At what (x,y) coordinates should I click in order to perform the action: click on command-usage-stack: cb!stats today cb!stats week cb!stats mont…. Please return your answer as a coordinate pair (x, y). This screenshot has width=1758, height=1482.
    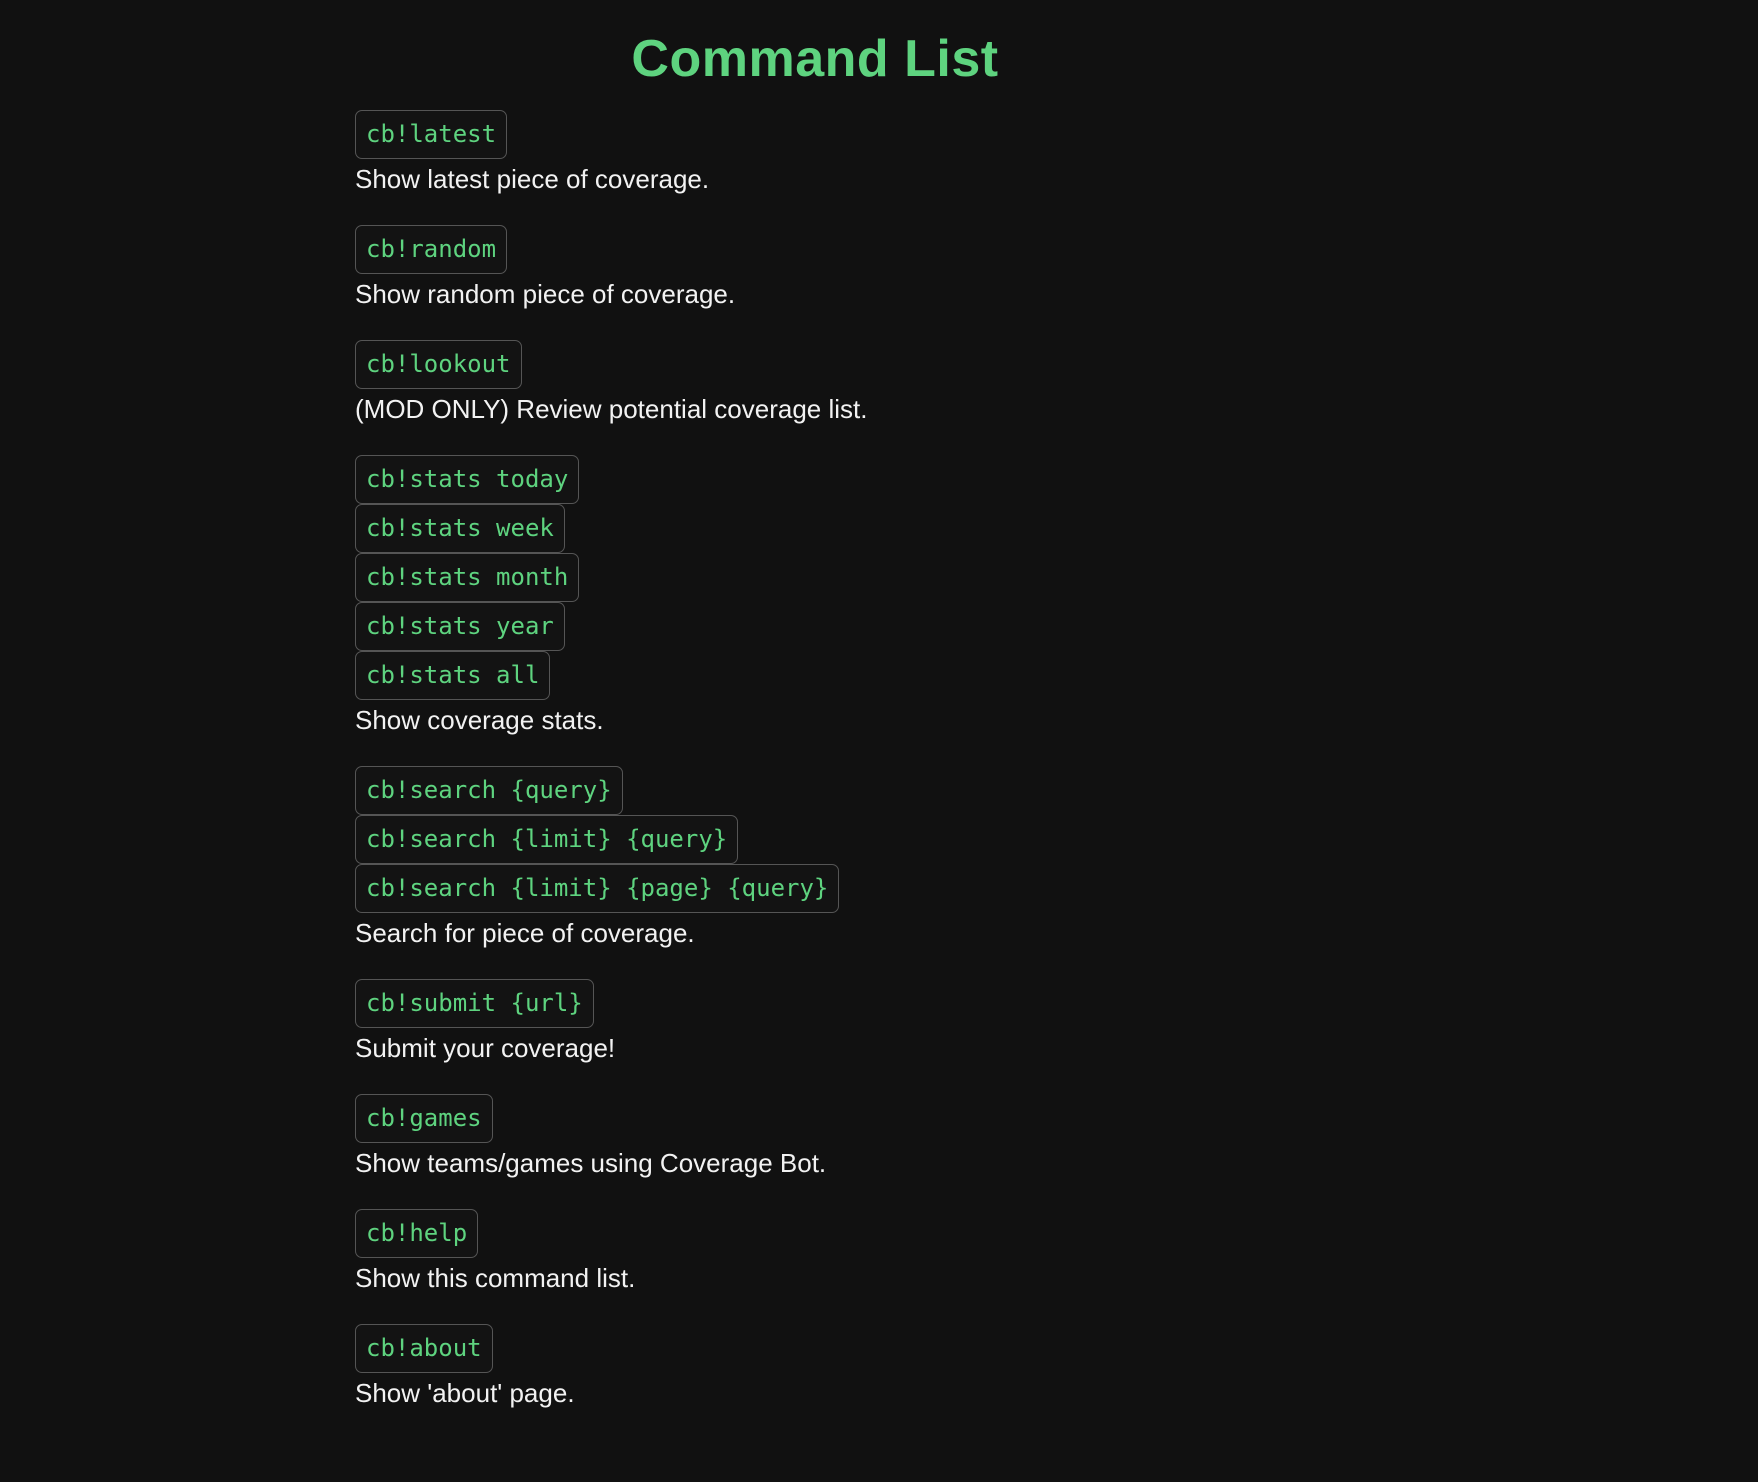
    Looking at the image, I should click on (1056, 578).